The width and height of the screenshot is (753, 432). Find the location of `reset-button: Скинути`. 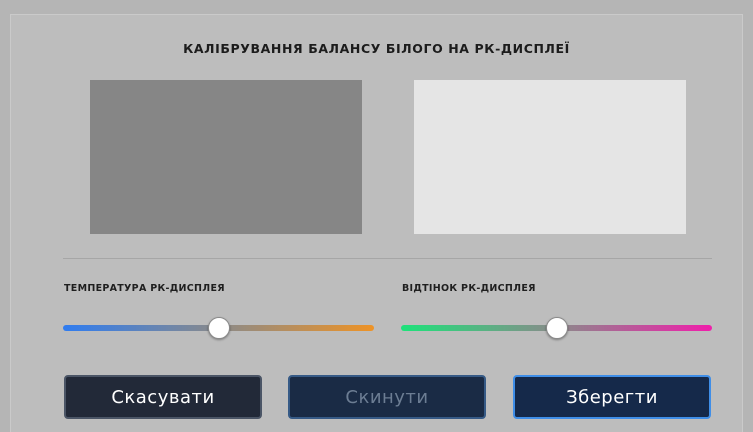

reset-button: Скинути is located at coordinates (387, 397).